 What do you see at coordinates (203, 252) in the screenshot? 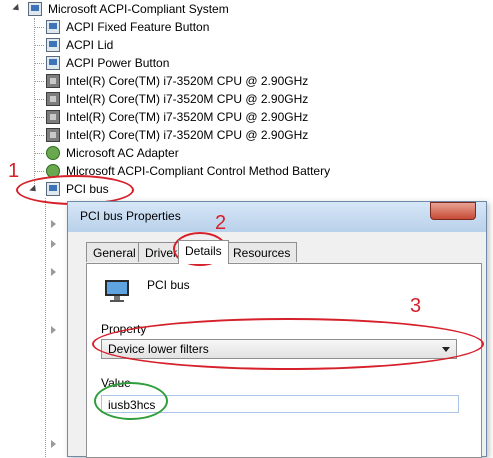
I see `tab-details: Details` at bounding box center [203, 252].